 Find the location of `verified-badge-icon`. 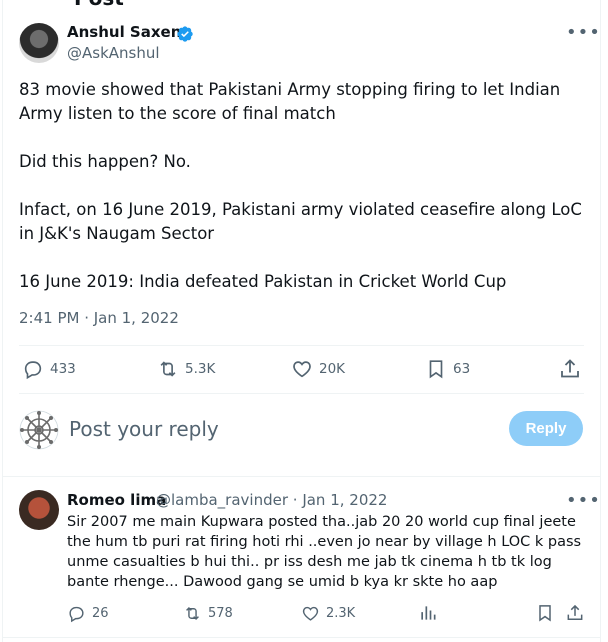

verified-badge-icon is located at coordinates (185, 34).